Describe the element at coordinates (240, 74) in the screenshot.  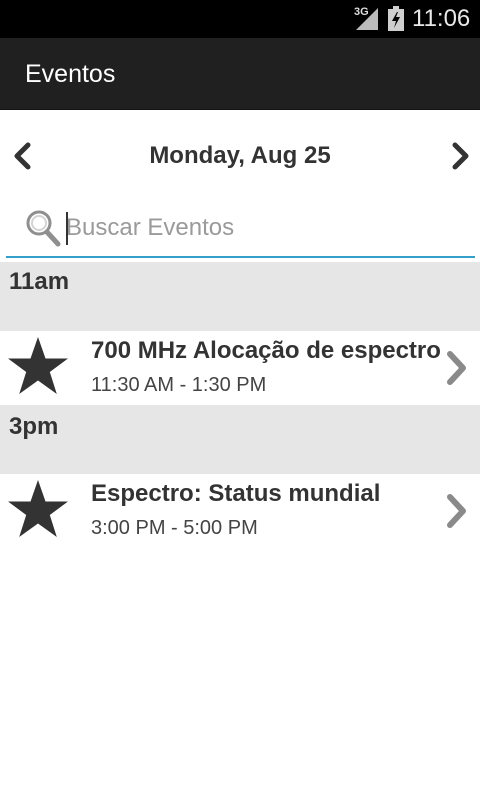
I see `action-bar: Eventos` at that location.